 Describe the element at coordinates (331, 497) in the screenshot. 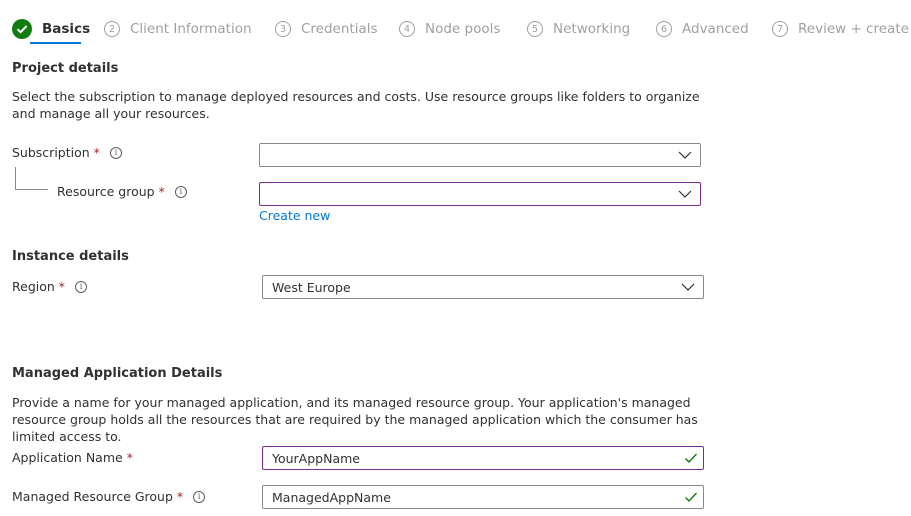

I see `managed-resource-group-value: ManagedAppName` at that location.